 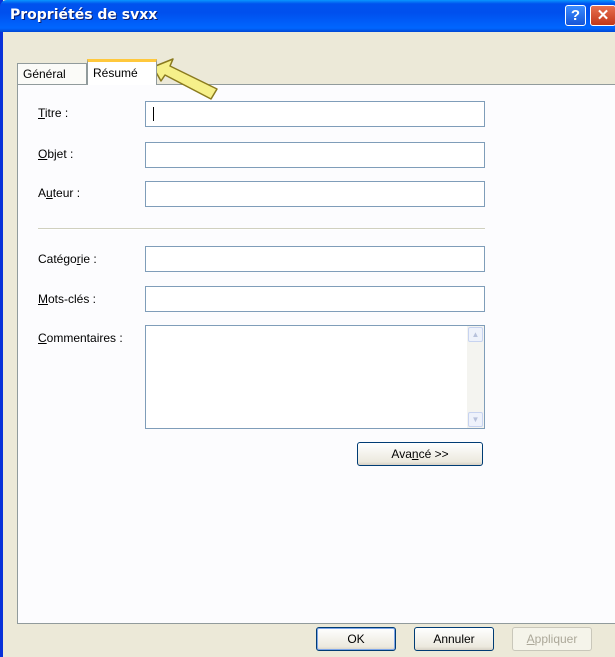 I want to click on group-separator, so click(x=261, y=229).